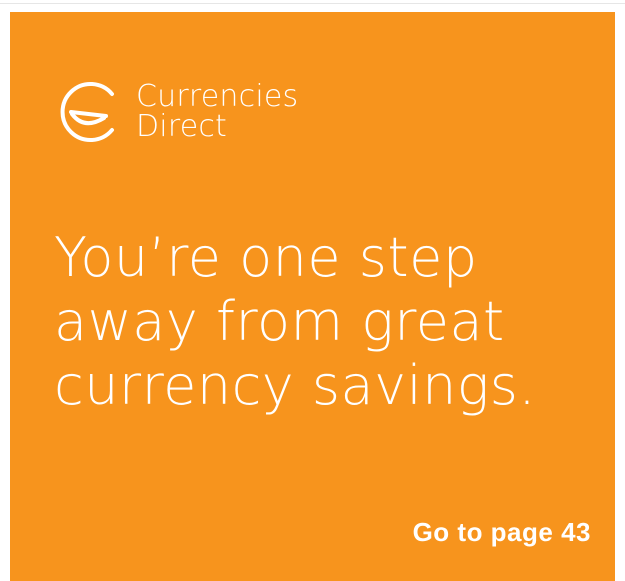 The height and width of the screenshot is (581, 625). Describe the element at coordinates (87, 112) in the screenshot. I see `smile-c-logo-icon` at that location.